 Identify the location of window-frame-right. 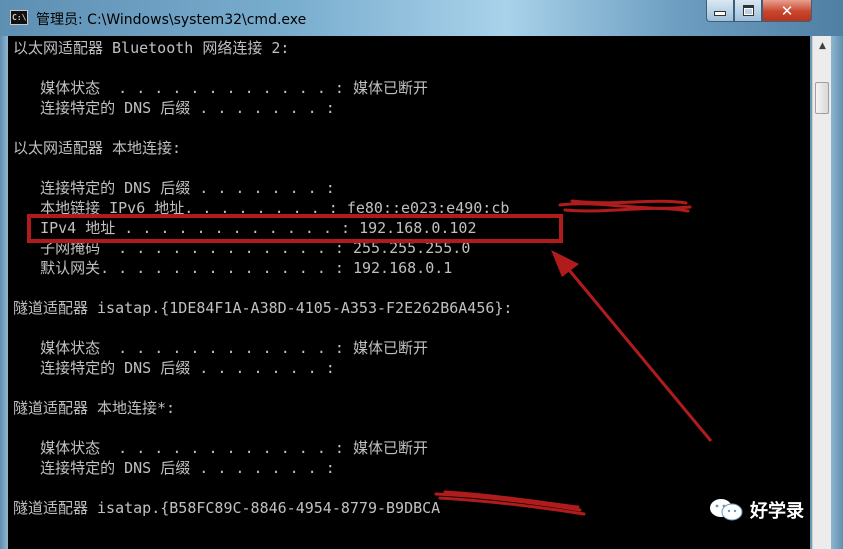
(837, 292).